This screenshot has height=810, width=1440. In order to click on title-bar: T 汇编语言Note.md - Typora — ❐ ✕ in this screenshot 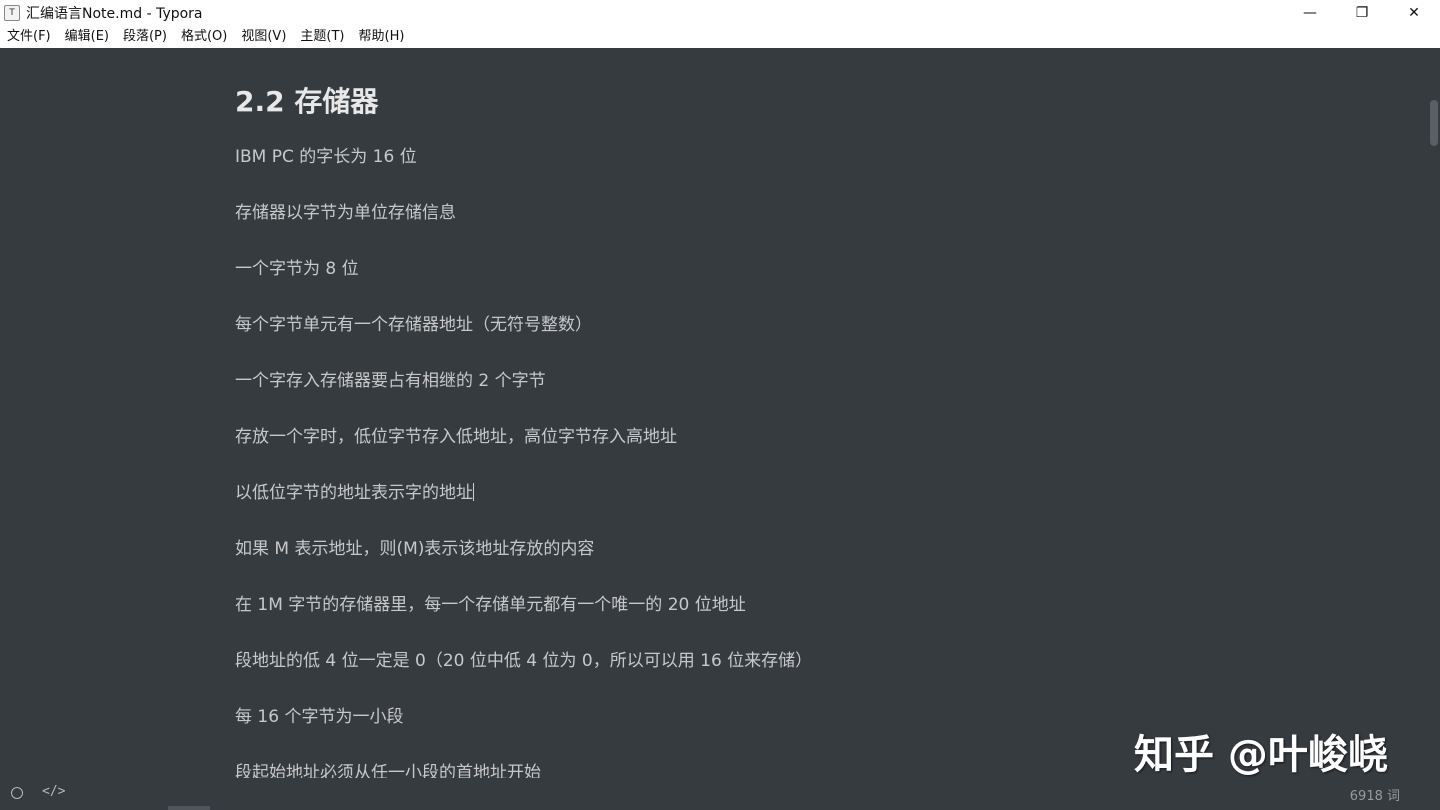, I will do `click(720, 13)`.